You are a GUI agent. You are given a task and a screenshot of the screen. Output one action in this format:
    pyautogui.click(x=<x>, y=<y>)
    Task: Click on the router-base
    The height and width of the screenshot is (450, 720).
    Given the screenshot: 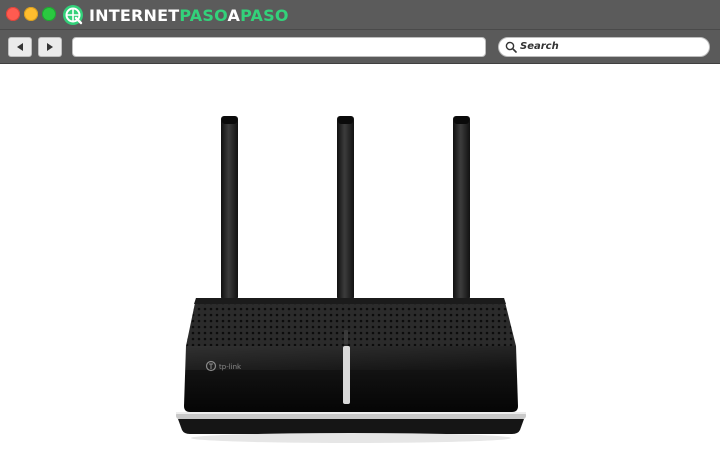 What is the action you would take?
    pyautogui.click(x=351, y=426)
    